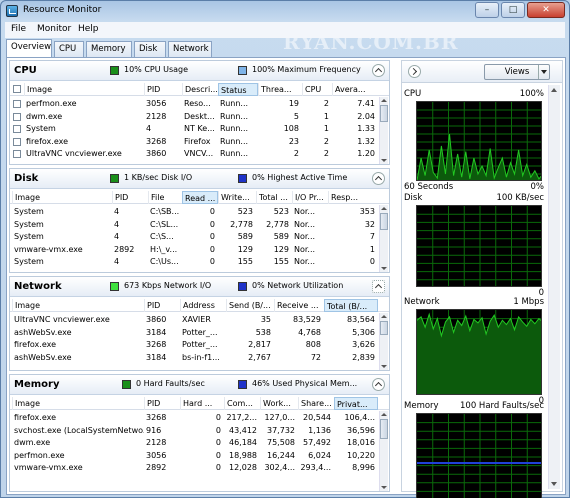  What do you see at coordinates (543, 72) in the screenshot?
I see `chevron-down-icon` at bounding box center [543, 72].